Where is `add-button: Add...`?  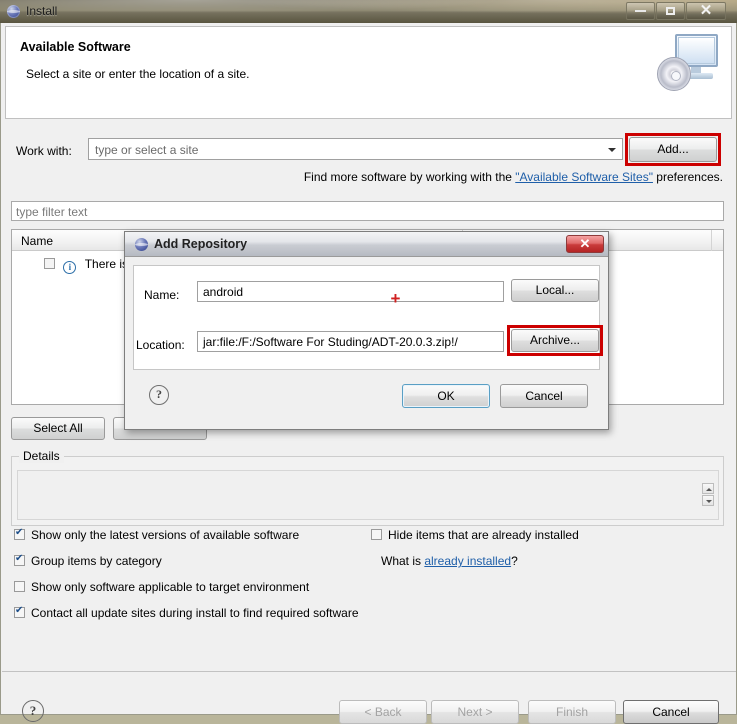 add-button: Add... is located at coordinates (673, 149).